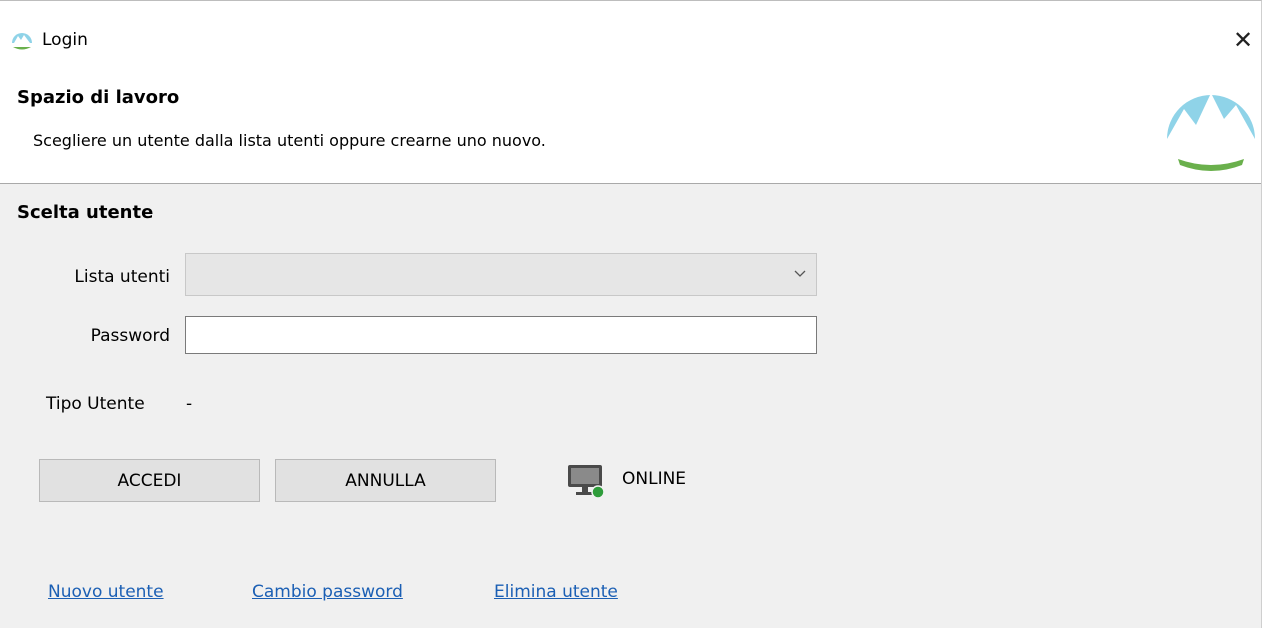 The image size is (1279, 628). Describe the element at coordinates (800, 273) in the screenshot. I see `chevron-down-icon` at that location.